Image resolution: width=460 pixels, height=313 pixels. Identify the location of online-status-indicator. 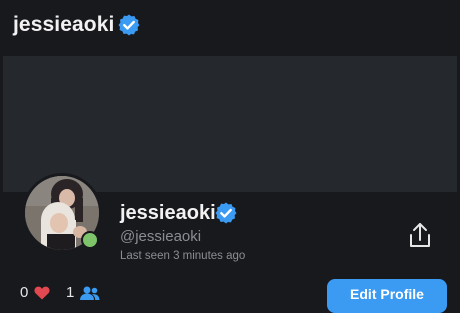
(90, 240).